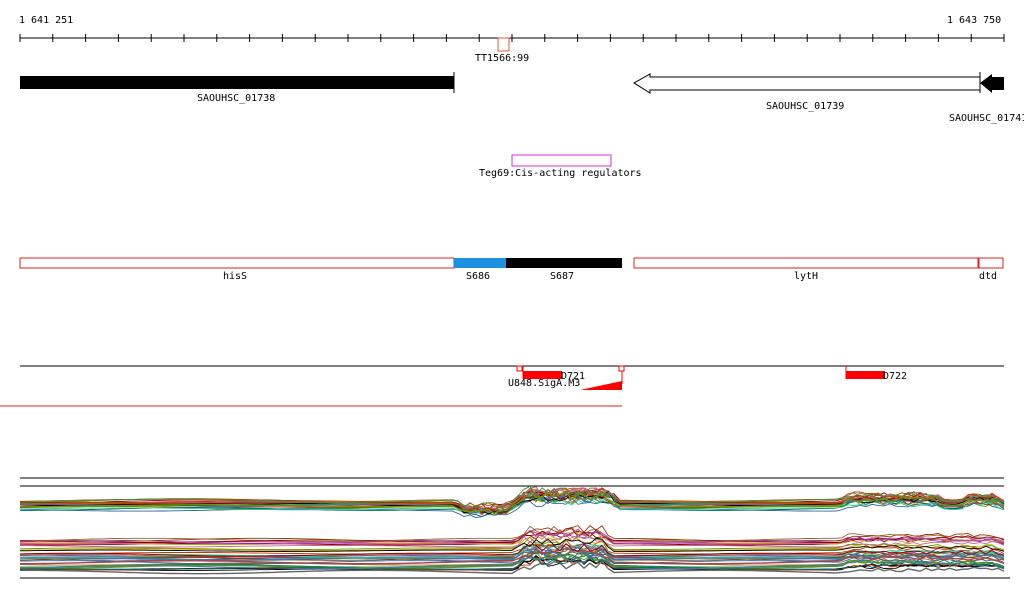 Image resolution: width=1024 pixels, height=611 pixels. What do you see at coordinates (519, 368) in the screenshot?
I see `feature-small-box-left` at bounding box center [519, 368].